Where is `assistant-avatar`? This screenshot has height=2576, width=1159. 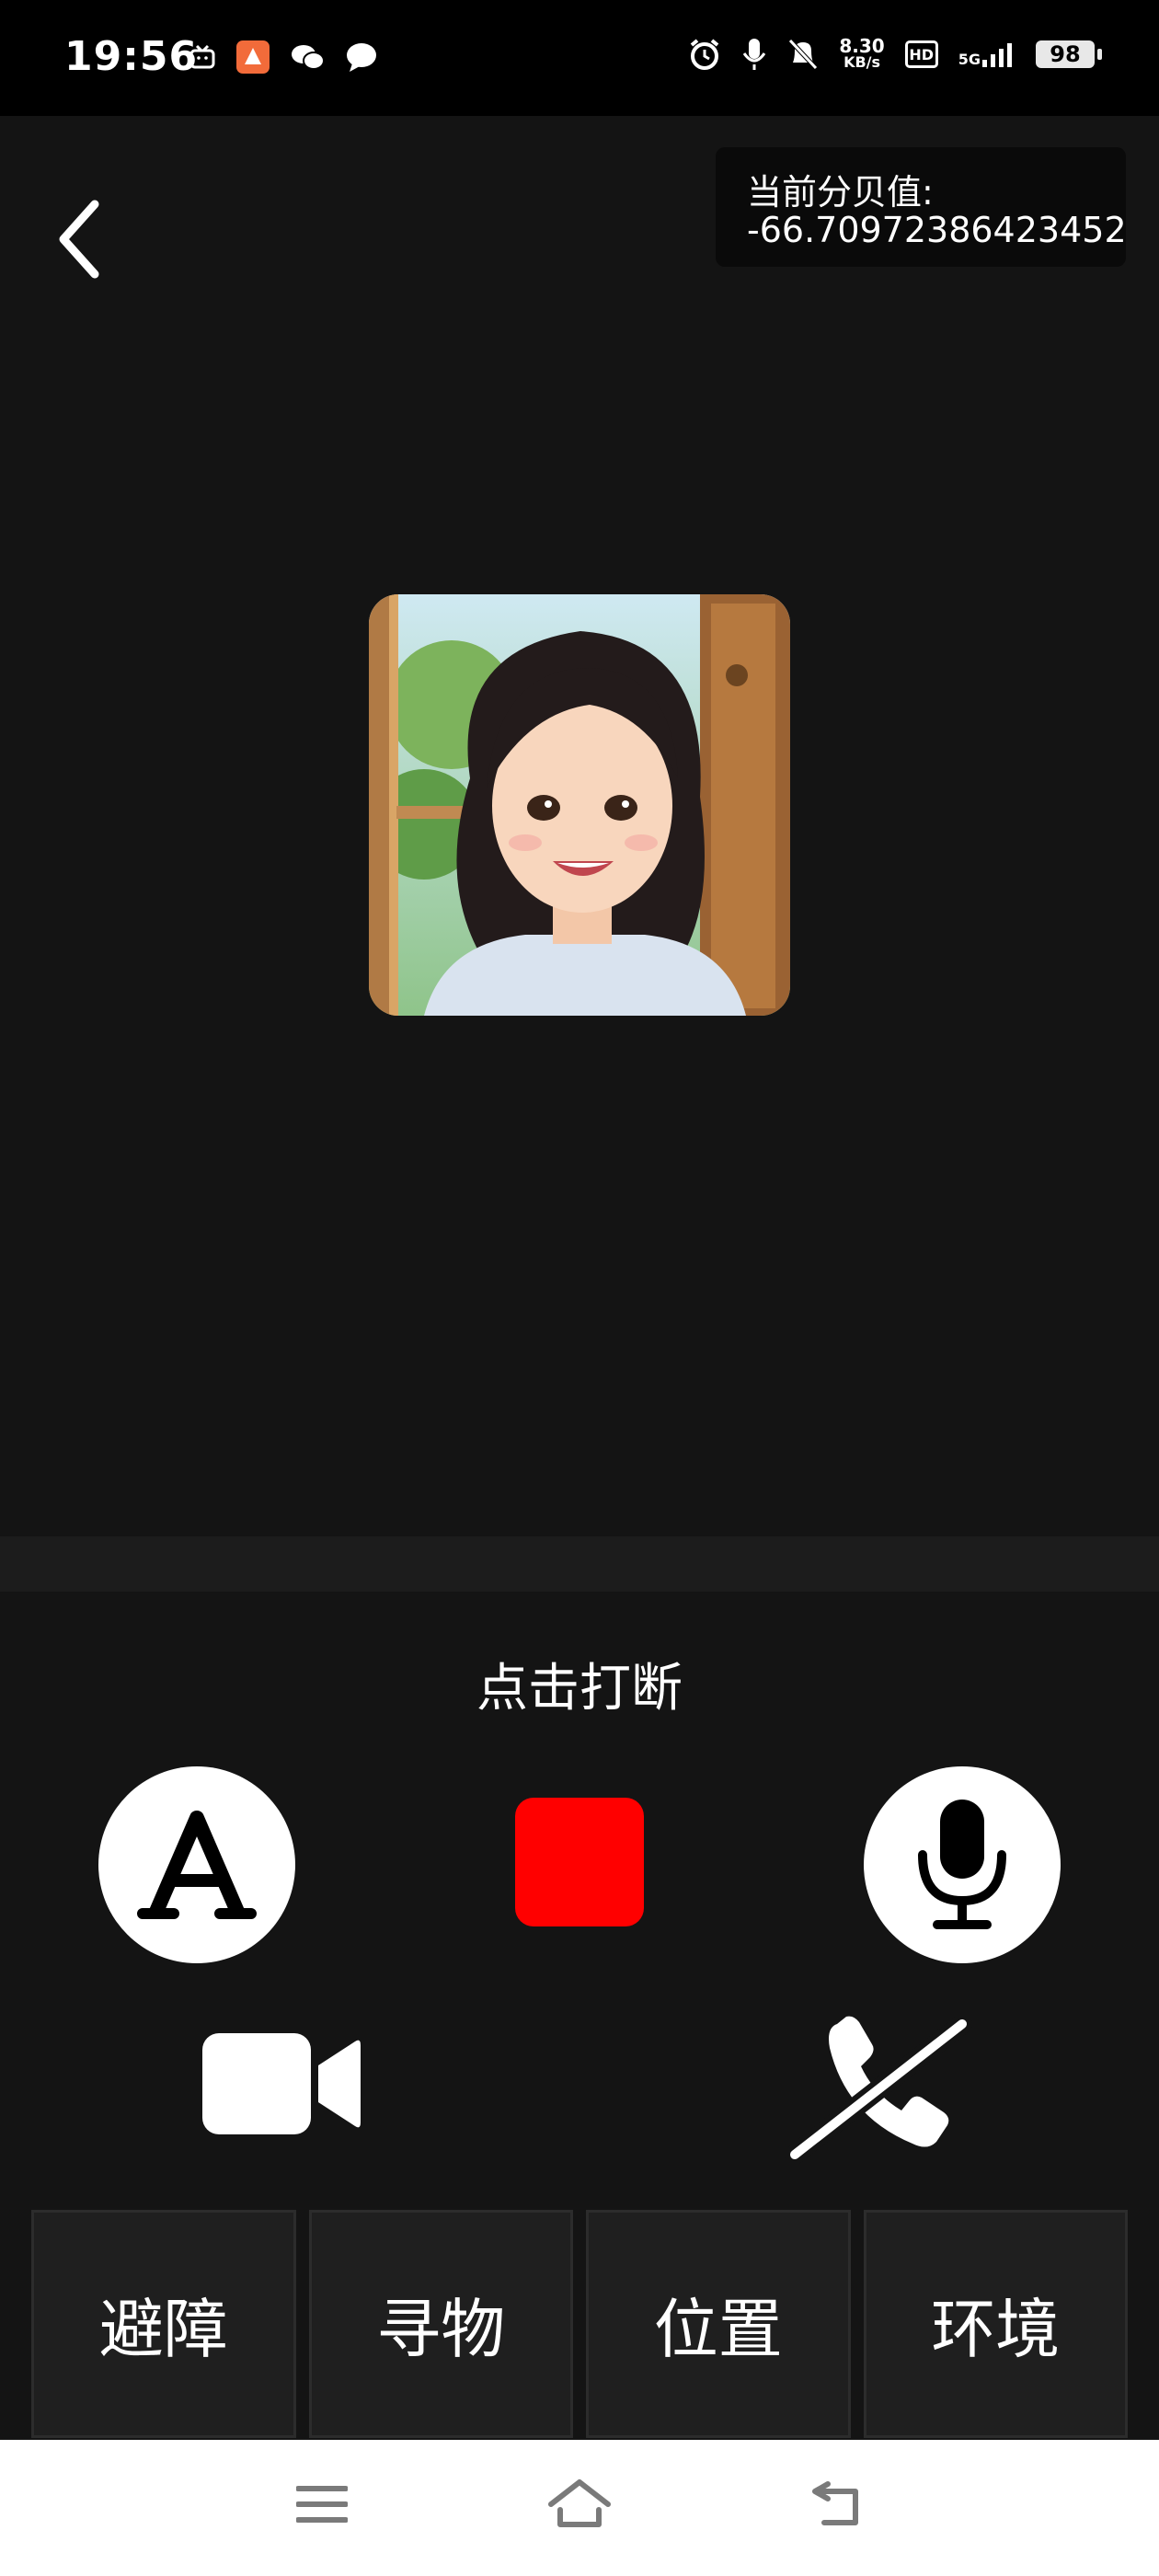
assistant-avatar is located at coordinates (579, 805).